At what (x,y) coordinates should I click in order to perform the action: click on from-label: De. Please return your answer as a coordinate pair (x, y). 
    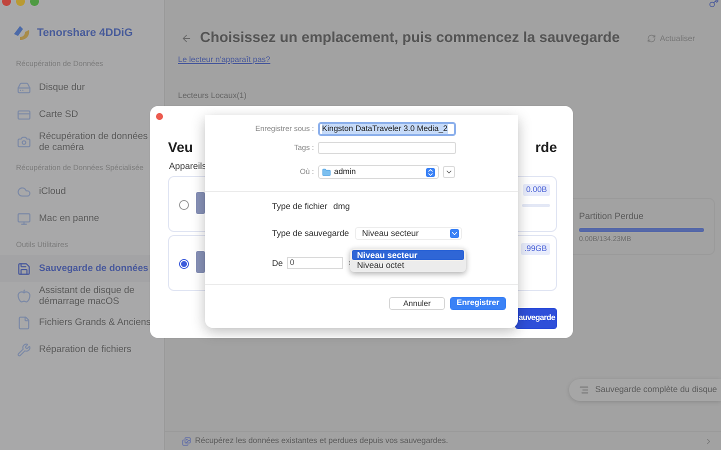
    Looking at the image, I should click on (277, 263).